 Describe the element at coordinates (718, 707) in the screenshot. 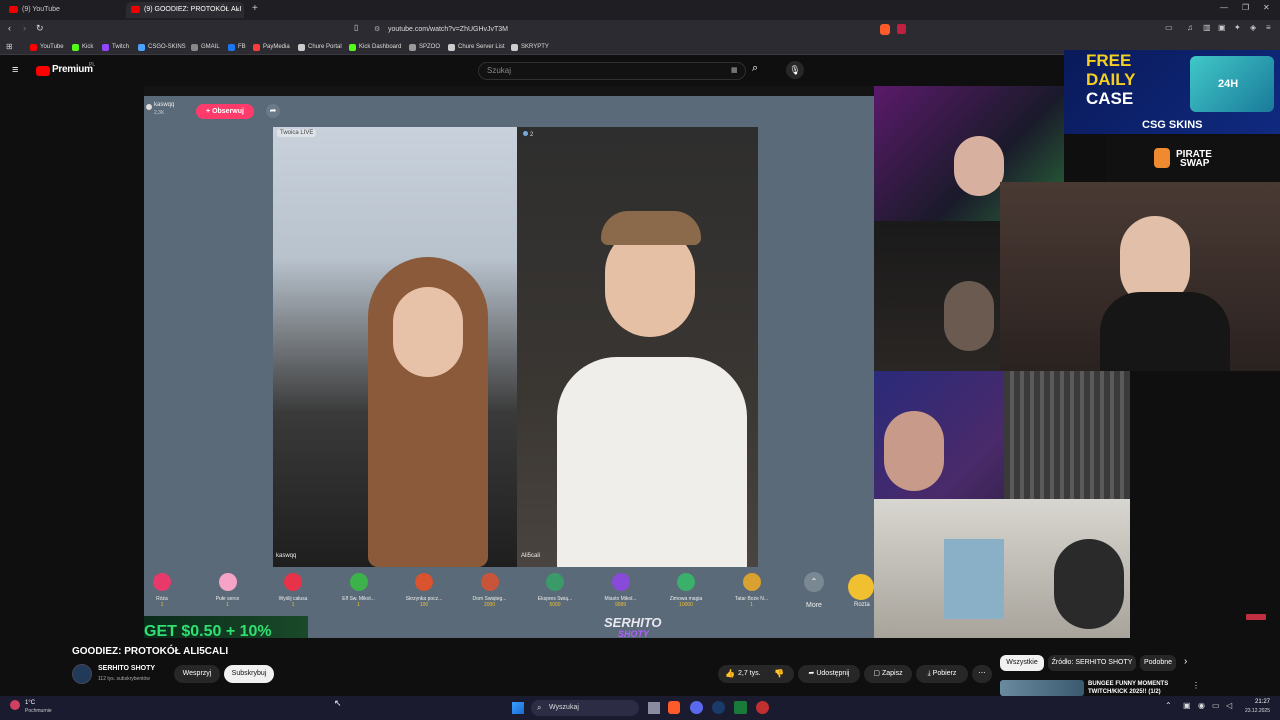

I see `steam-icon` at that location.